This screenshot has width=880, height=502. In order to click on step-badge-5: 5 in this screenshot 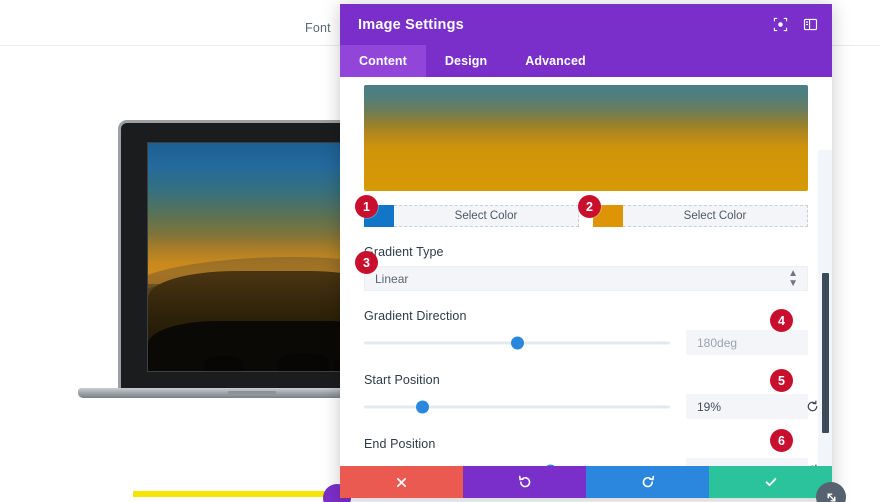, I will do `click(781, 380)`.